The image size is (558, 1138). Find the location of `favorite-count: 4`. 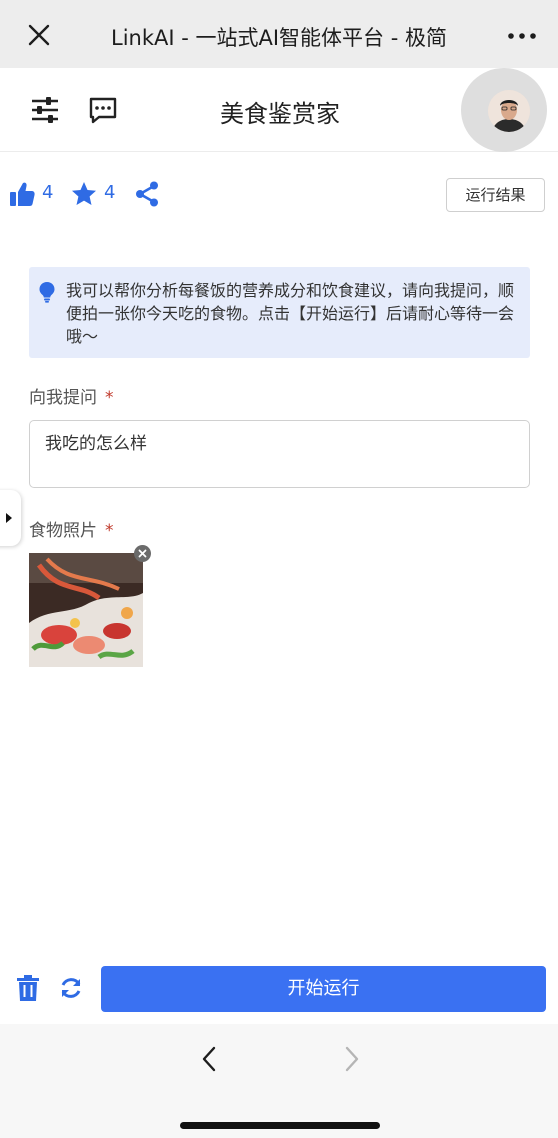

favorite-count: 4 is located at coordinates (110, 192).